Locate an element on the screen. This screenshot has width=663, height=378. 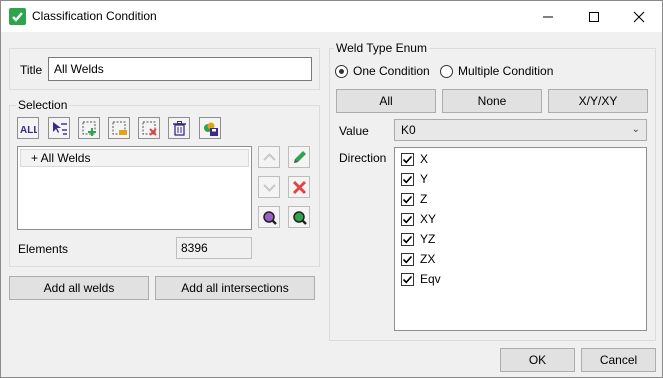
multiple-condition-radio is located at coordinates (446, 71).